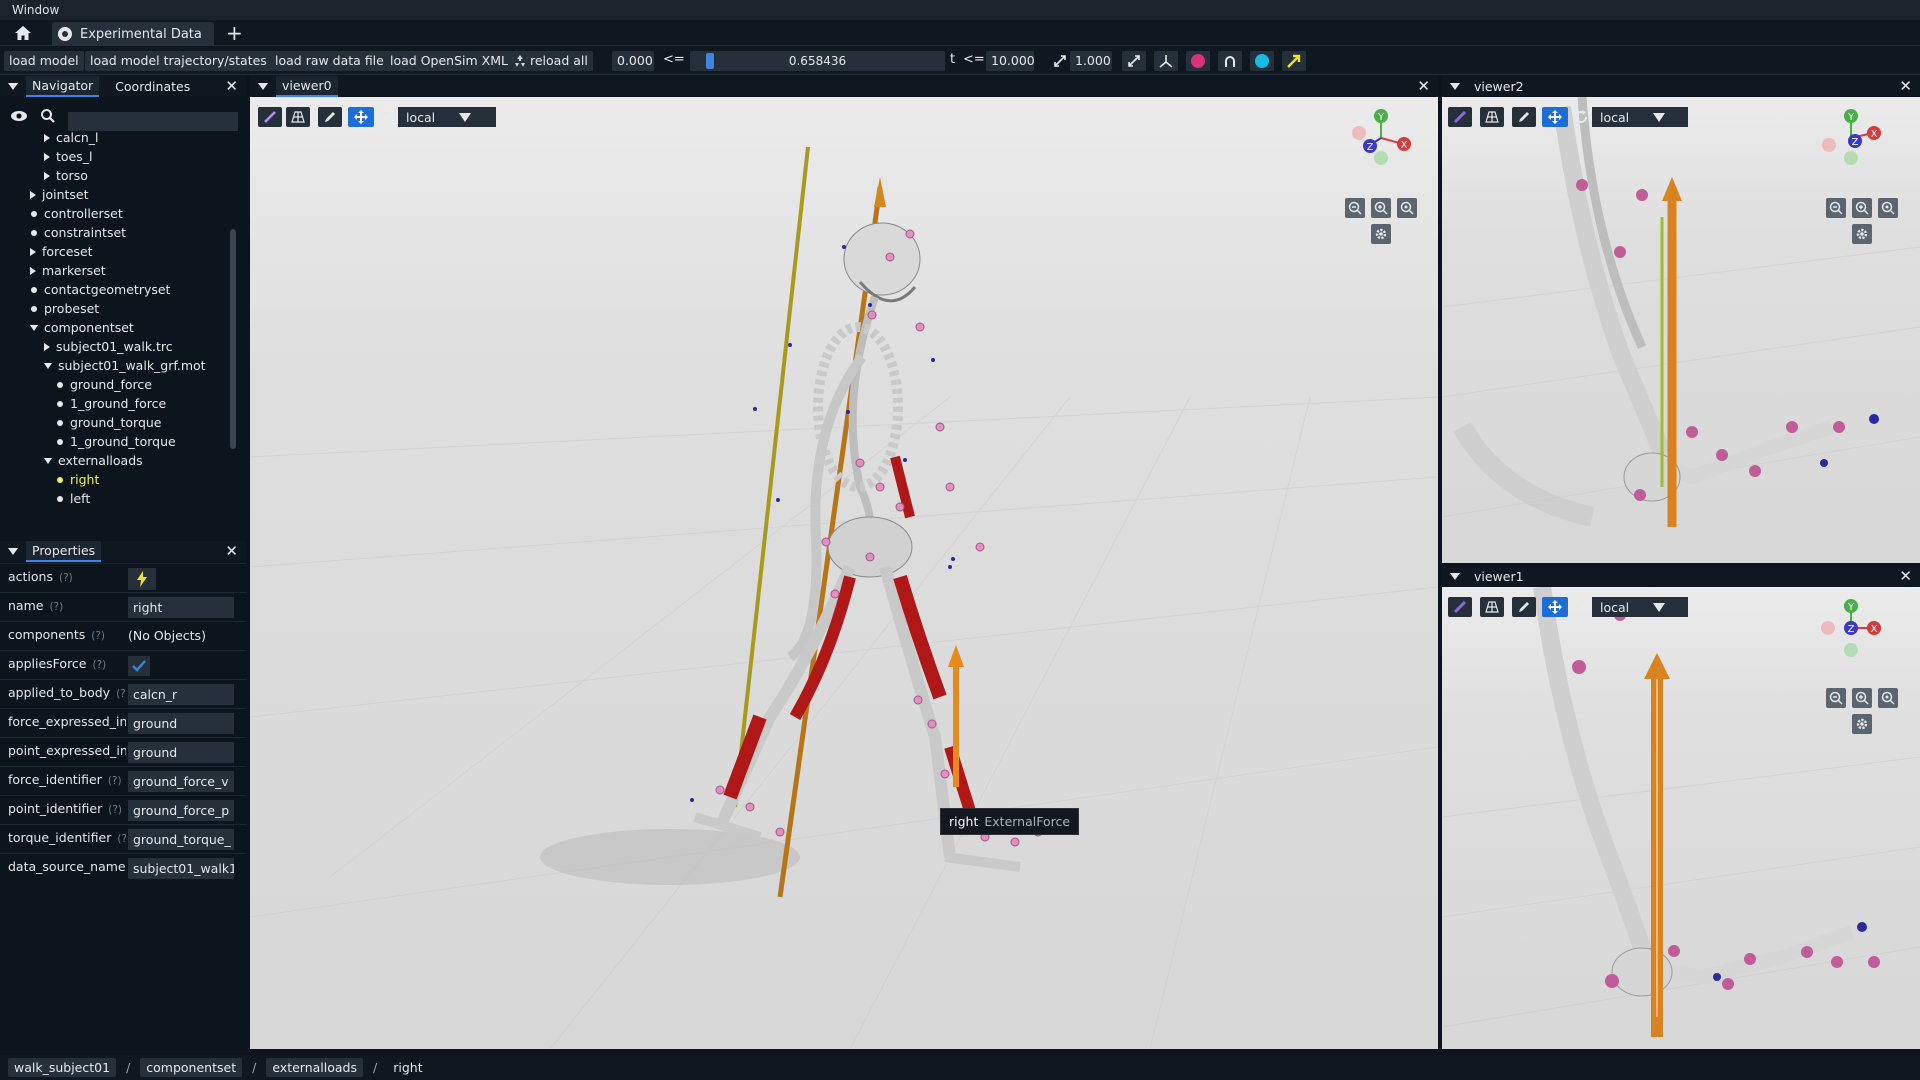 The width and height of the screenshot is (1920, 1080). Describe the element at coordinates (857, 547) in the screenshot. I see `skeleton-model` at that location.